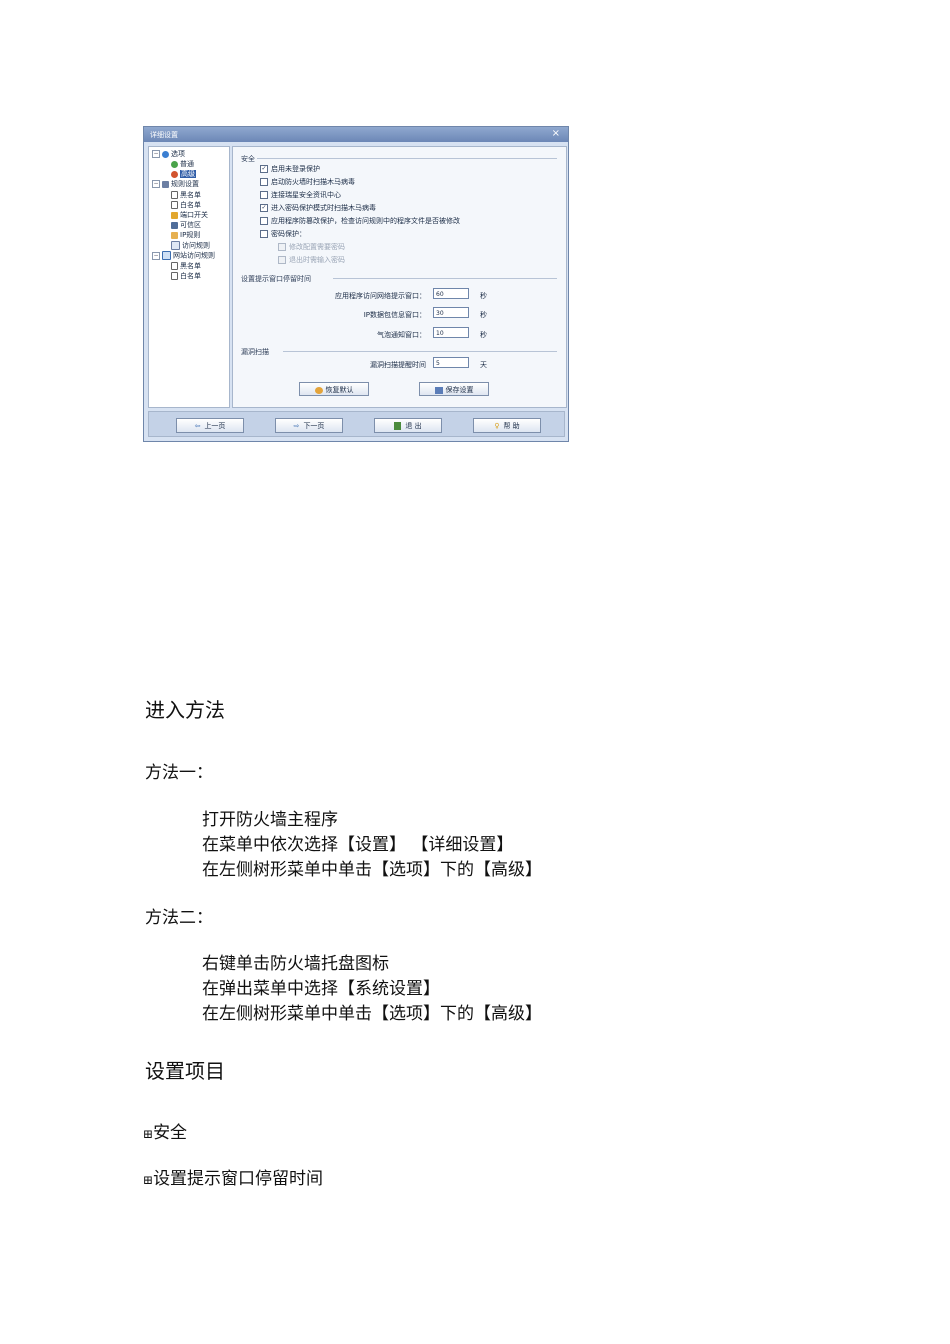 The image size is (950, 1344). What do you see at coordinates (174, 215) in the screenshot?
I see `port-icon` at bounding box center [174, 215].